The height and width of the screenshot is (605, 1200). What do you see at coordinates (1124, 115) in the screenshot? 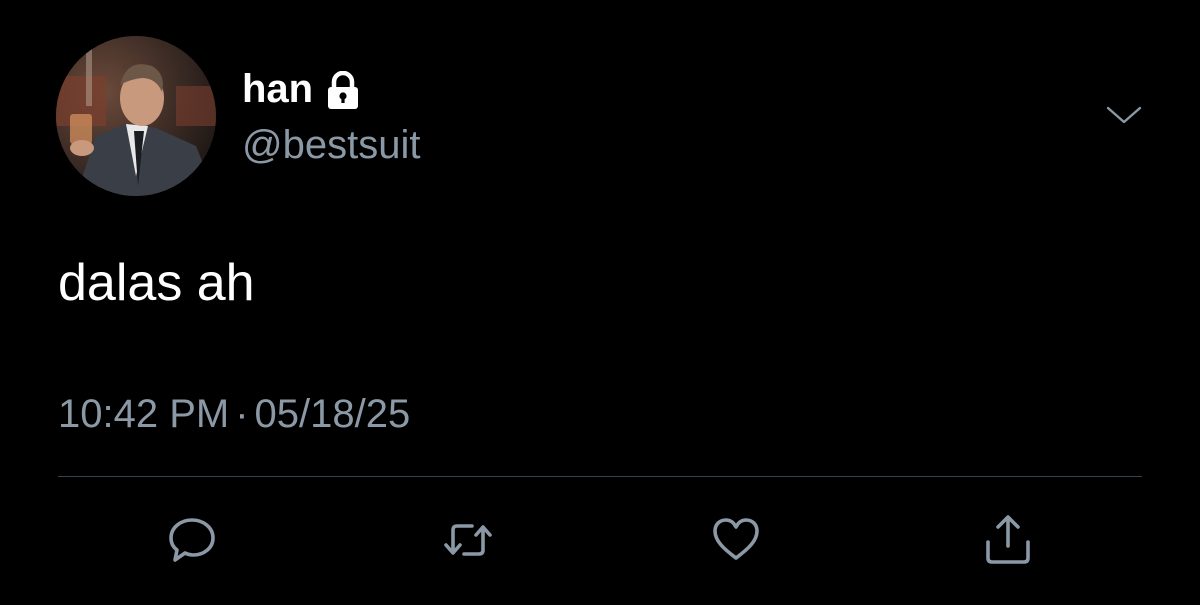
I see `chevron-down-icon` at bounding box center [1124, 115].